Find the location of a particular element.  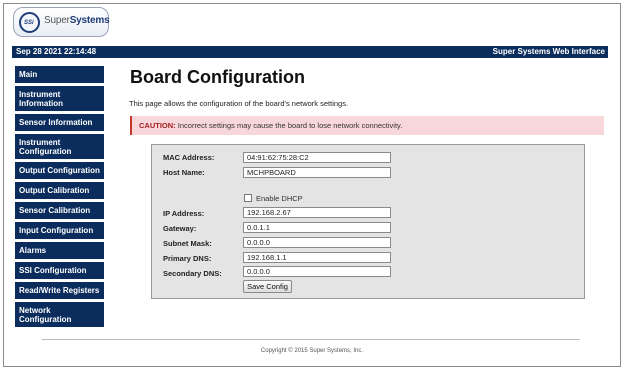

save-config-button: Save Config is located at coordinates (267, 286).